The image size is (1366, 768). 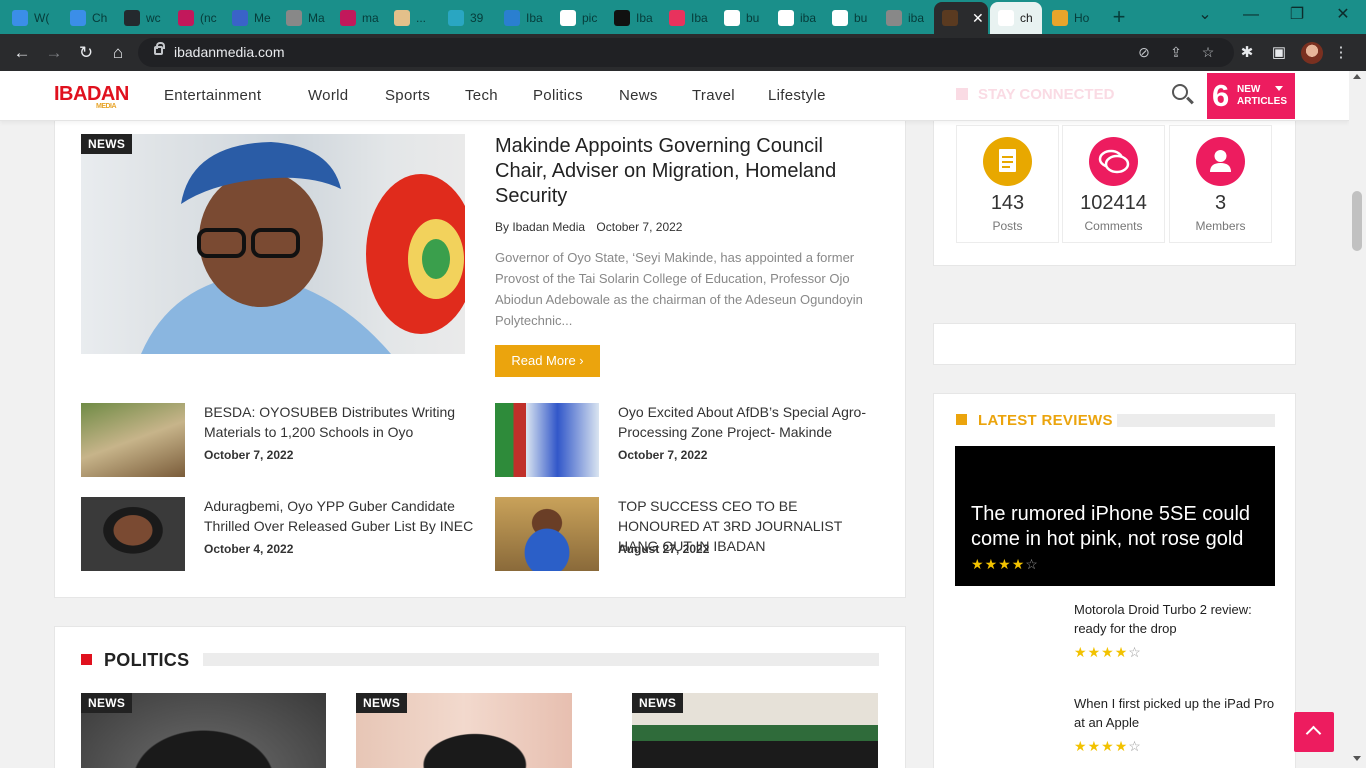 What do you see at coordinates (100, 18) in the screenshot?
I see `tab-title: Ch` at bounding box center [100, 18].